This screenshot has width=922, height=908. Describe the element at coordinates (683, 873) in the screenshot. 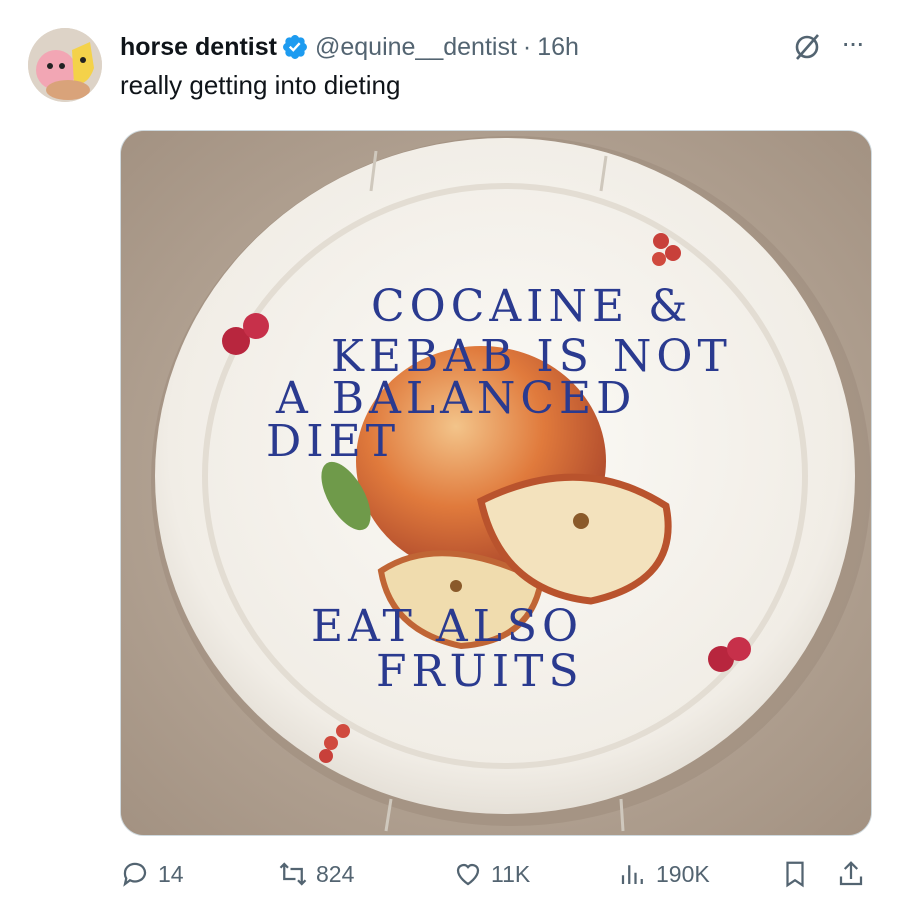

I see `views-count: 190K` at that location.